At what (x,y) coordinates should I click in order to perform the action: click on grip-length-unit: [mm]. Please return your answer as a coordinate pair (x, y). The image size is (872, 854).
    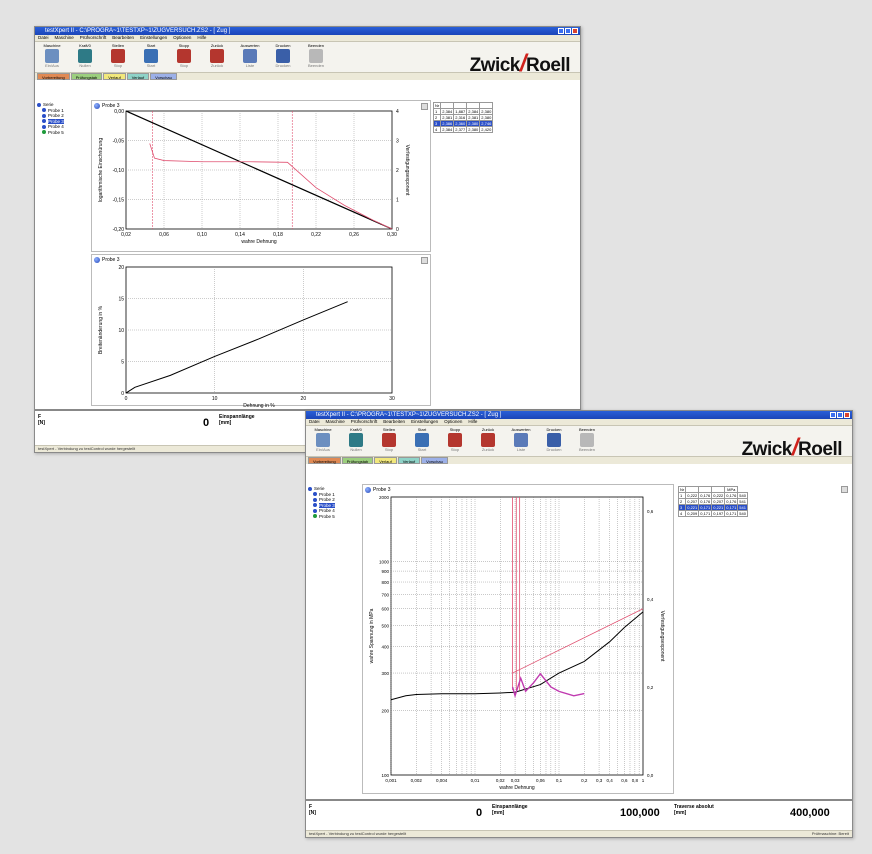
    Looking at the image, I should click on (498, 813).